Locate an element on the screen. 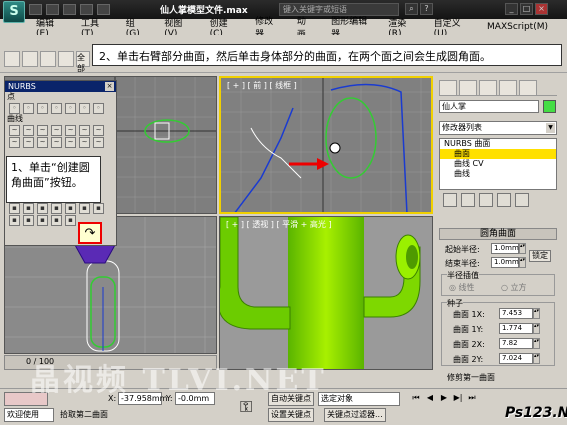  app-logo-icon: S is located at coordinates (14, 11).